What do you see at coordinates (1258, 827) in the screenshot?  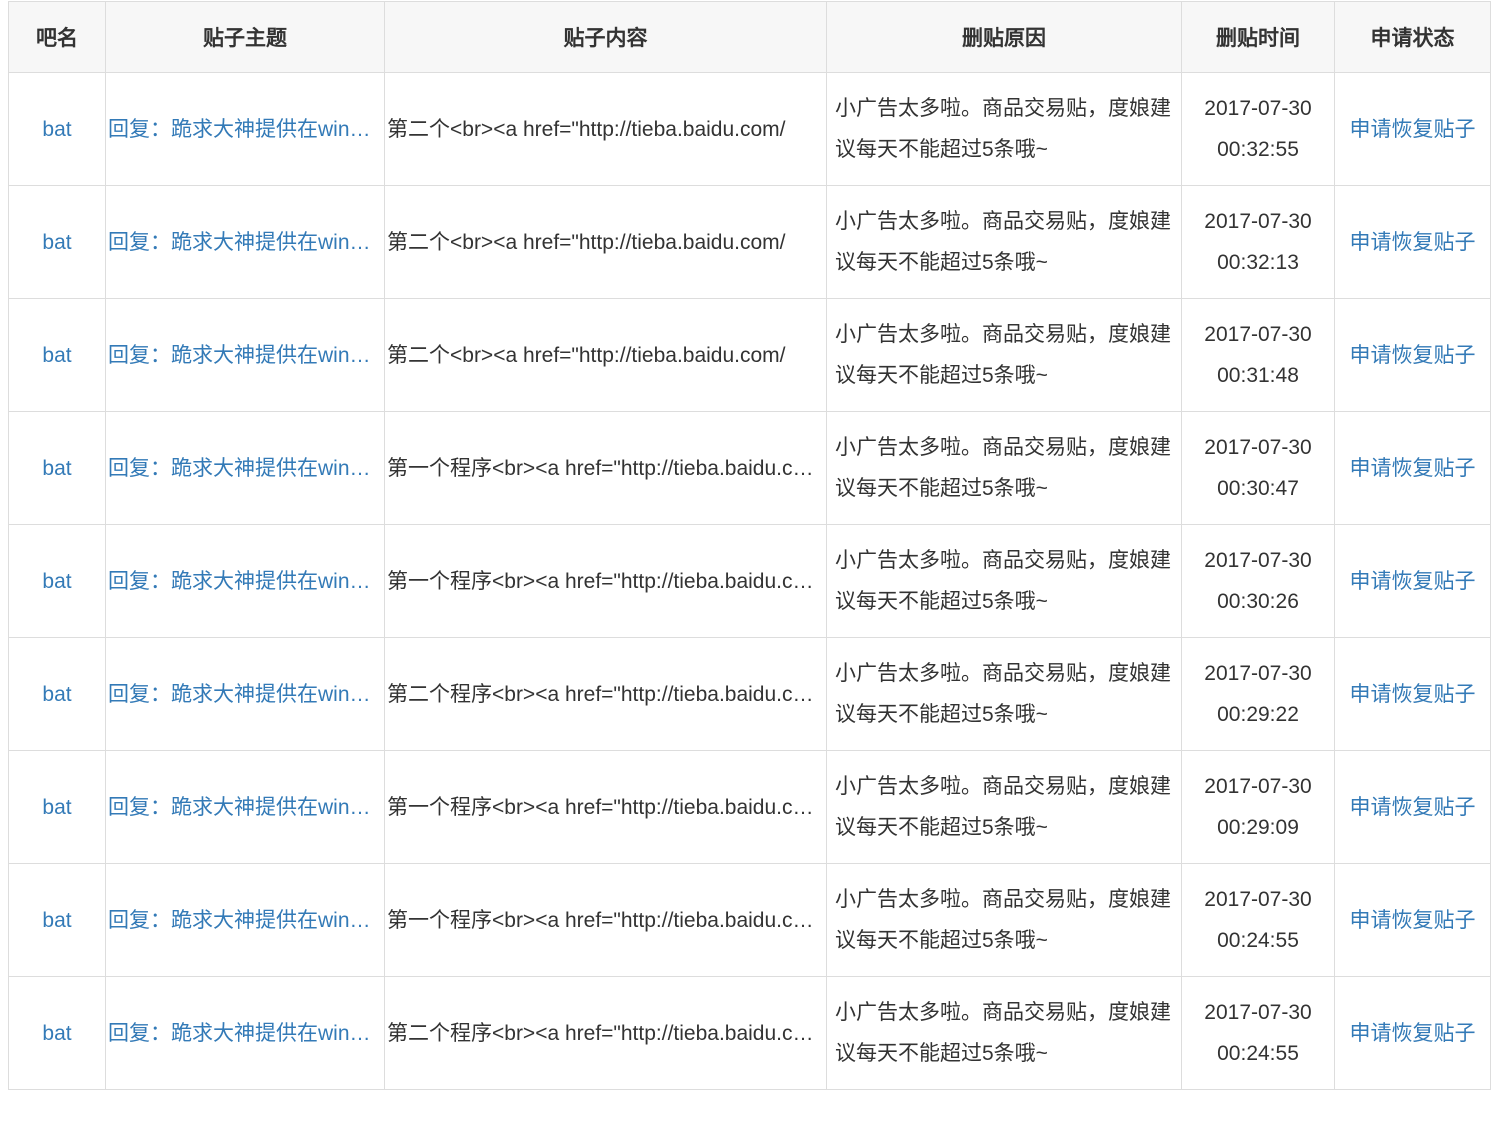 I see `delete-clock-time: 00:29:09` at bounding box center [1258, 827].